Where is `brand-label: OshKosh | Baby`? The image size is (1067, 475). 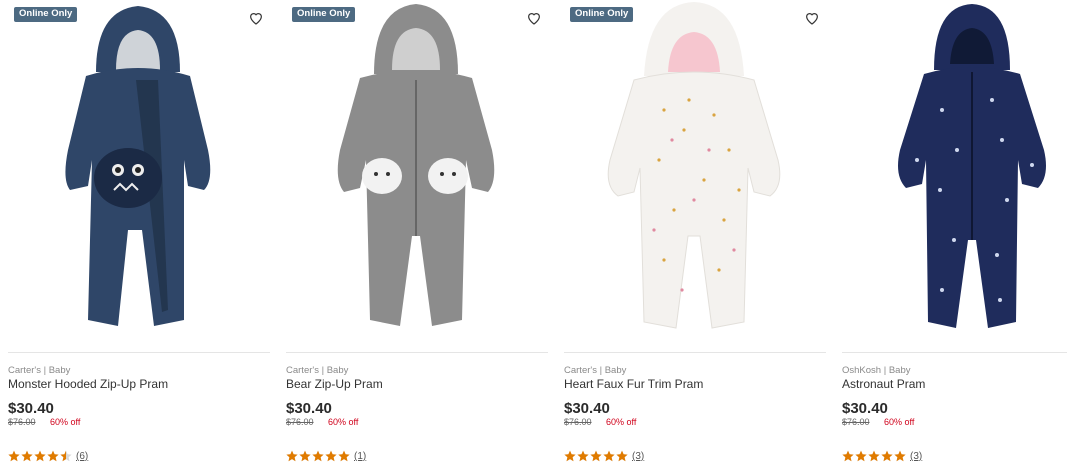
brand-label: OshKosh | Baby is located at coordinates (876, 370).